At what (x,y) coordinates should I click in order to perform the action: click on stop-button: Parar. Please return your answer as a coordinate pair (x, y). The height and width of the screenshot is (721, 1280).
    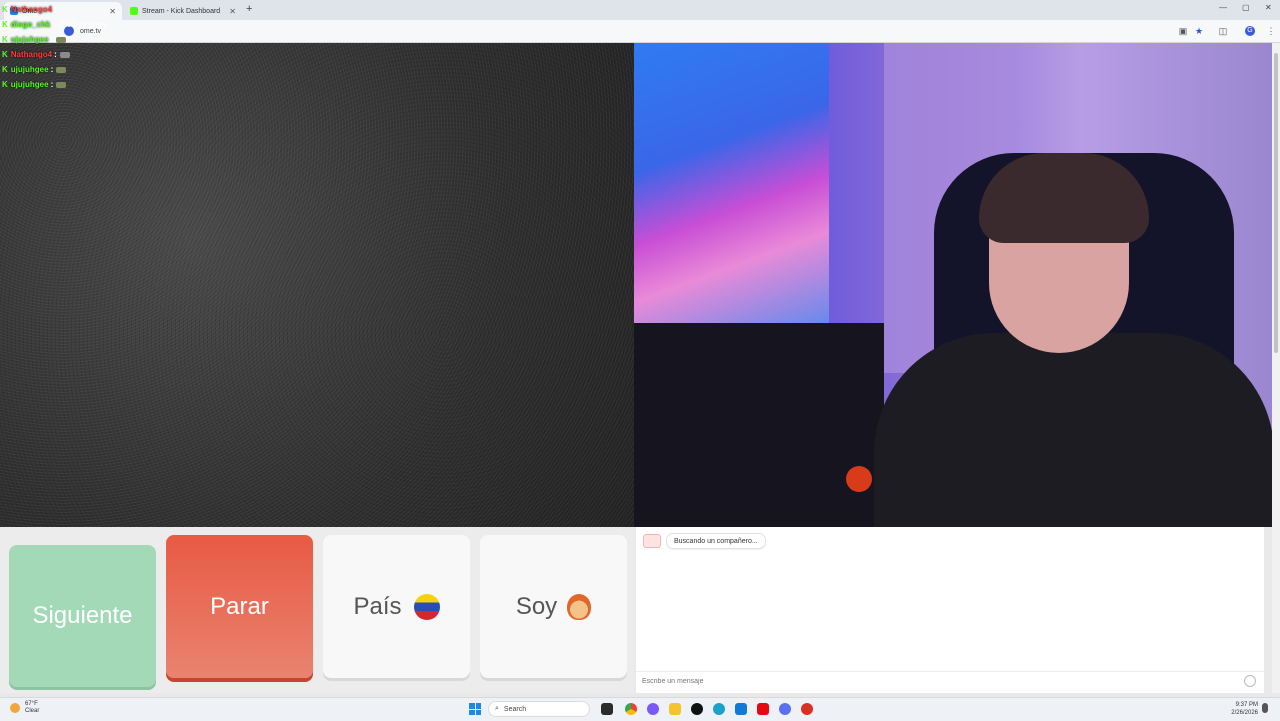
    Looking at the image, I should click on (239, 606).